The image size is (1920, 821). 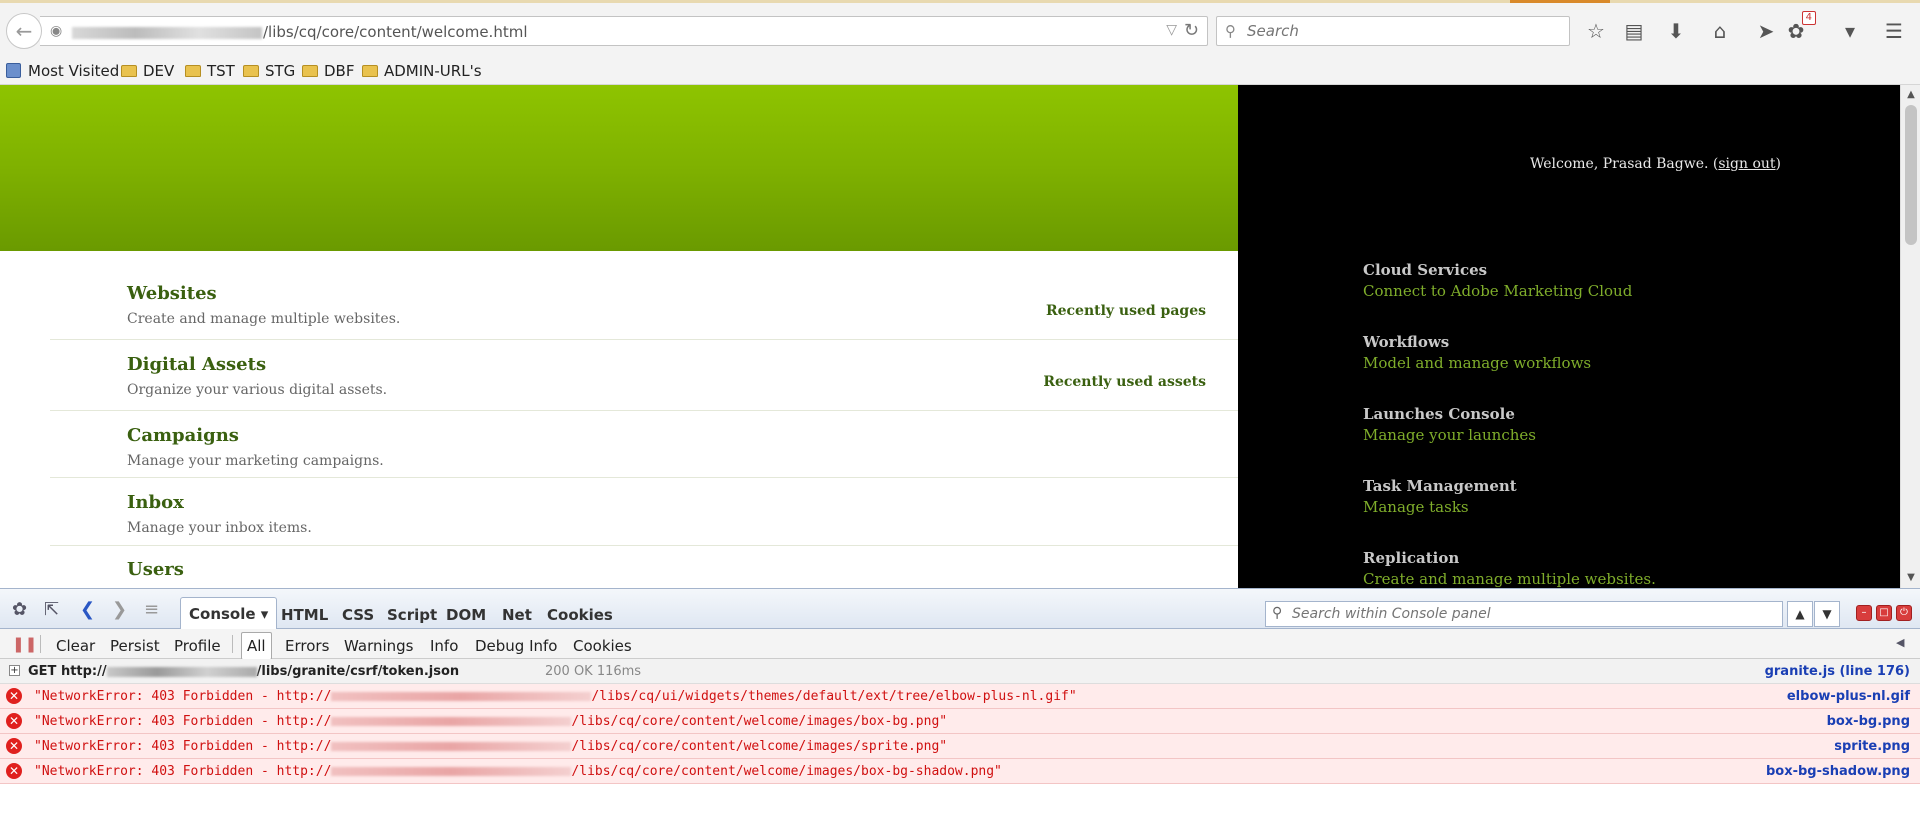 I want to click on most-visited-icon, so click(x=13, y=70).